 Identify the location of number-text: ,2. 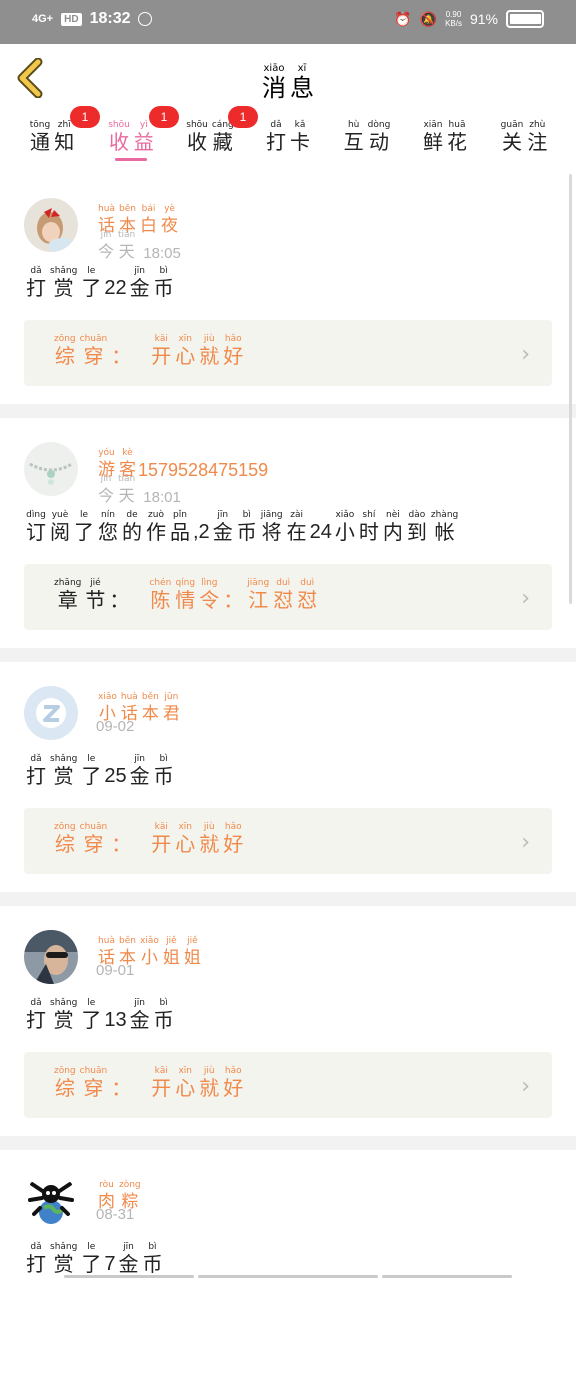
(201, 532).